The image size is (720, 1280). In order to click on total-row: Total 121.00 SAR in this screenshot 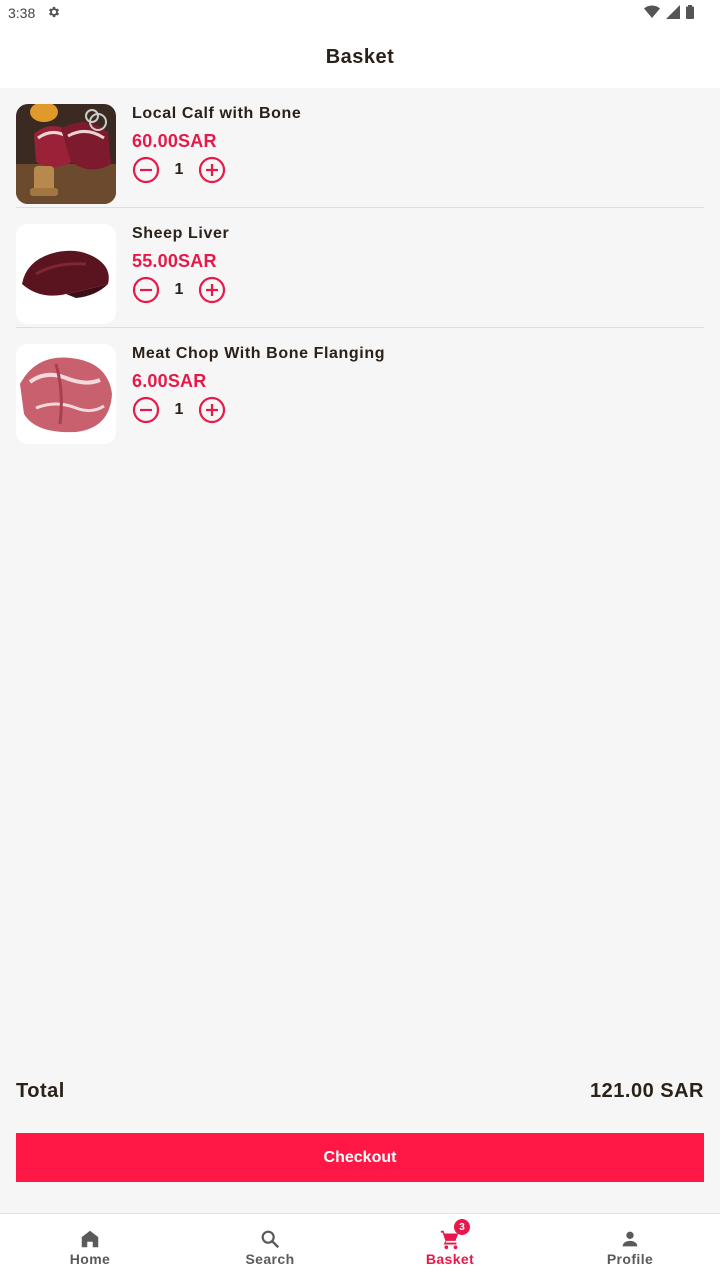, I will do `click(360, 1091)`.